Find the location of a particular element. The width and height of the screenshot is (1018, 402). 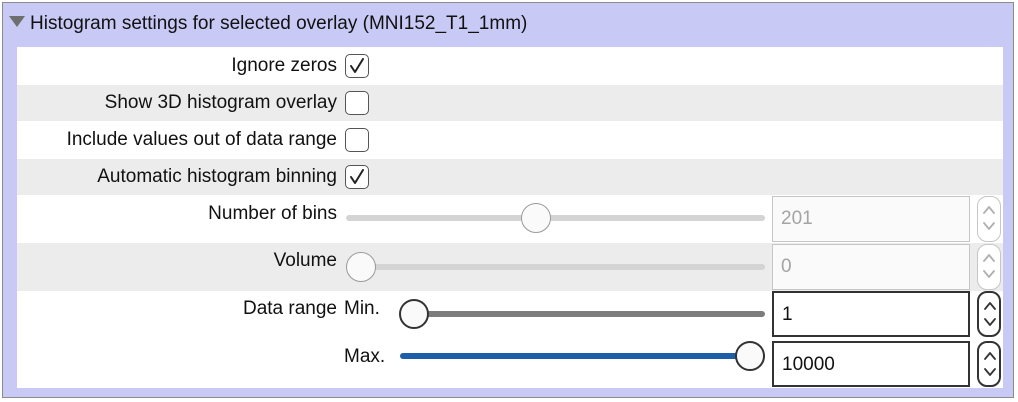

number-of-bins-input: 201 is located at coordinates (871, 219).